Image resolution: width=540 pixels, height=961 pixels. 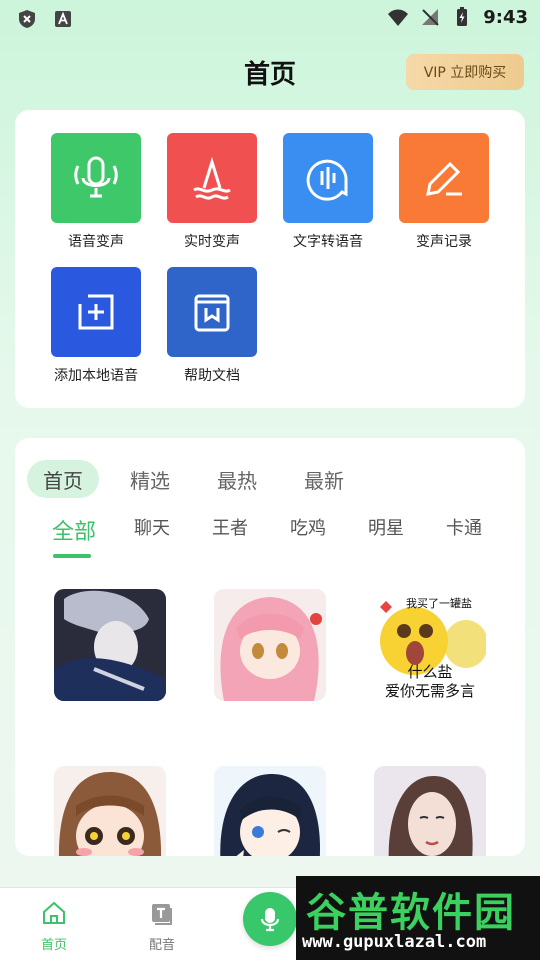 I want to click on woman-portrait-image, so click(x=430, y=811).